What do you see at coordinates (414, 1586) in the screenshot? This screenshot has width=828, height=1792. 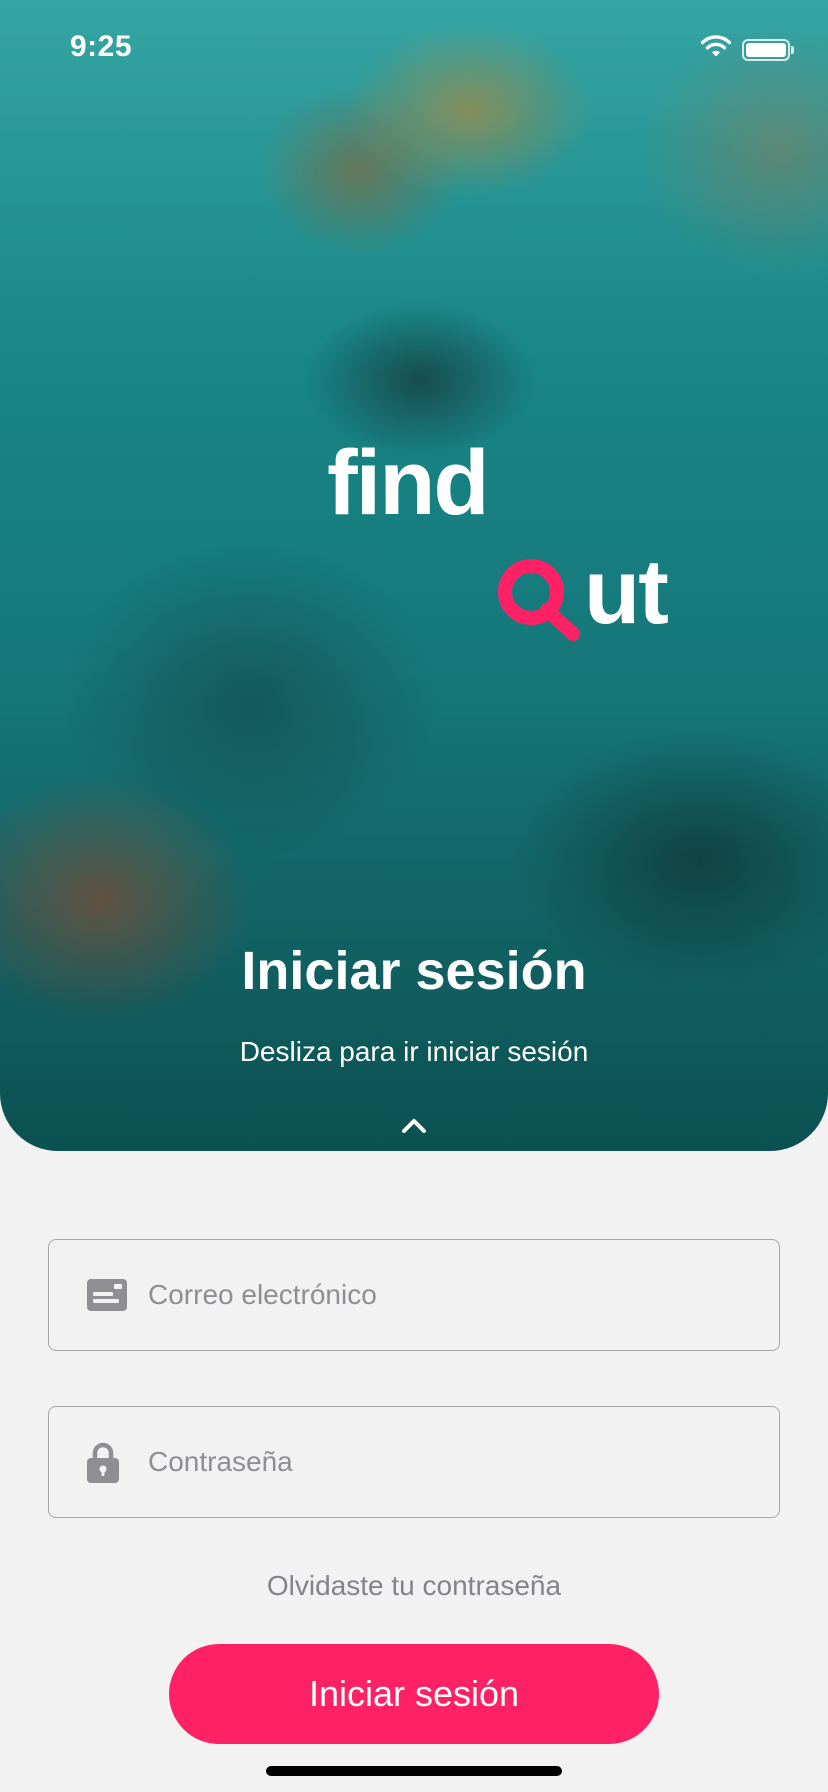 I see `forgot-password-link: Olvidaste tu contraseña` at bounding box center [414, 1586].